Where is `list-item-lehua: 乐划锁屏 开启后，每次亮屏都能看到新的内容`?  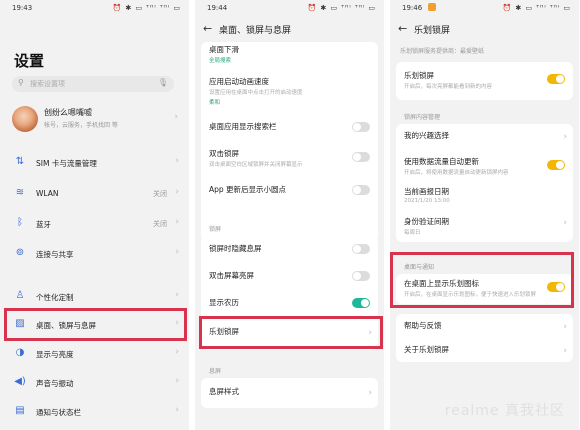
list-item-lehua: 乐划锁屏 开启后，每次亮屏都能看到新的内容 is located at coordinates (484, 83).